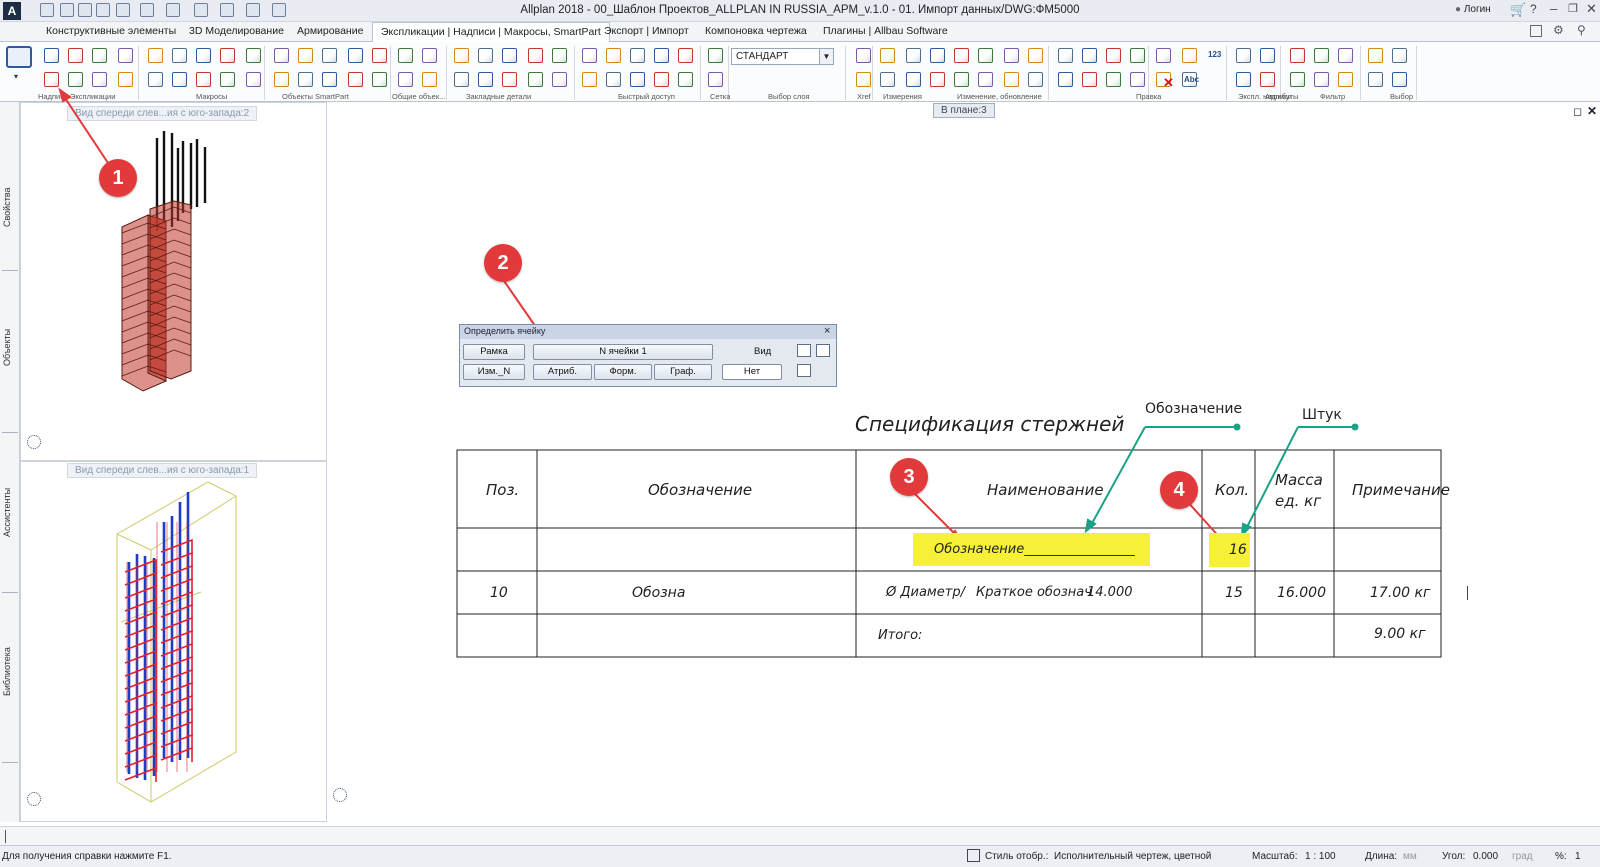 The image size is (1600, 867). I want to click on change-number-button: Изм._N, so click(494, 372).